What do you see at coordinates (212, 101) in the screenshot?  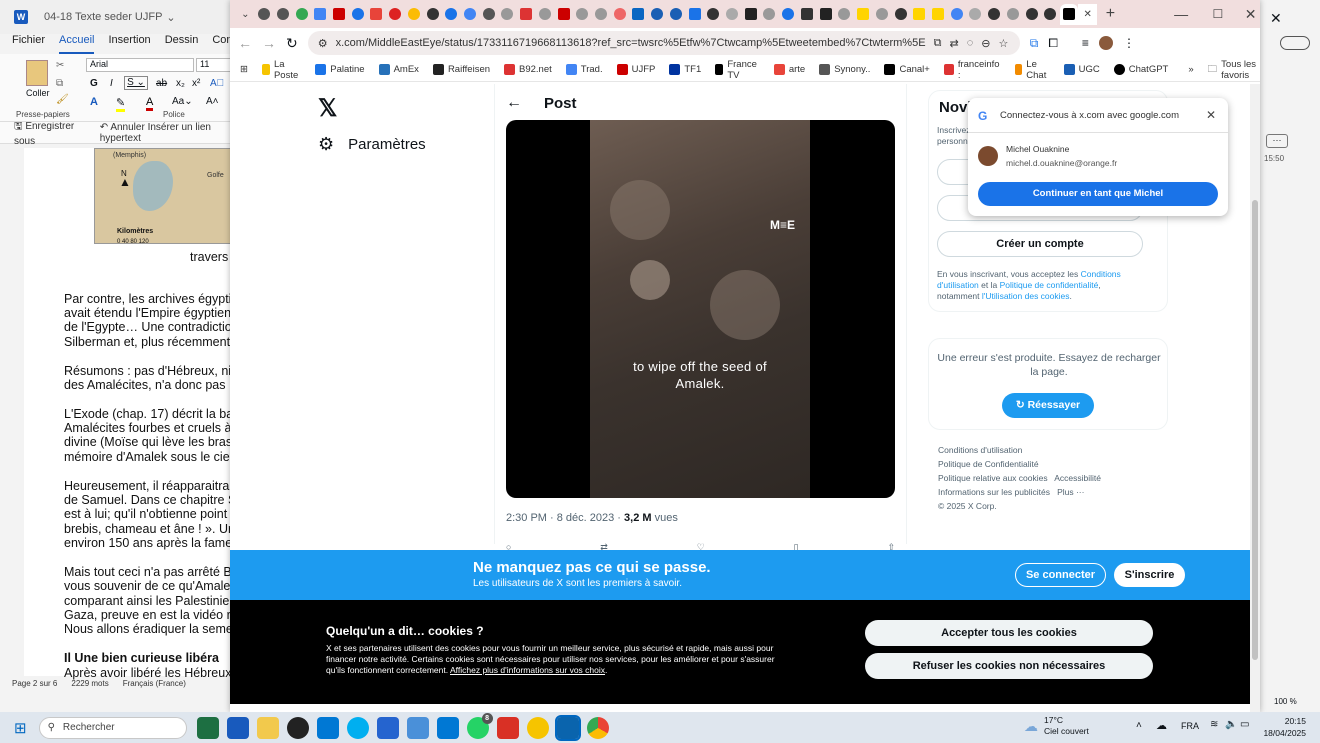 I see `grow-font-icon: A˄` at bounding box center [212, 101].